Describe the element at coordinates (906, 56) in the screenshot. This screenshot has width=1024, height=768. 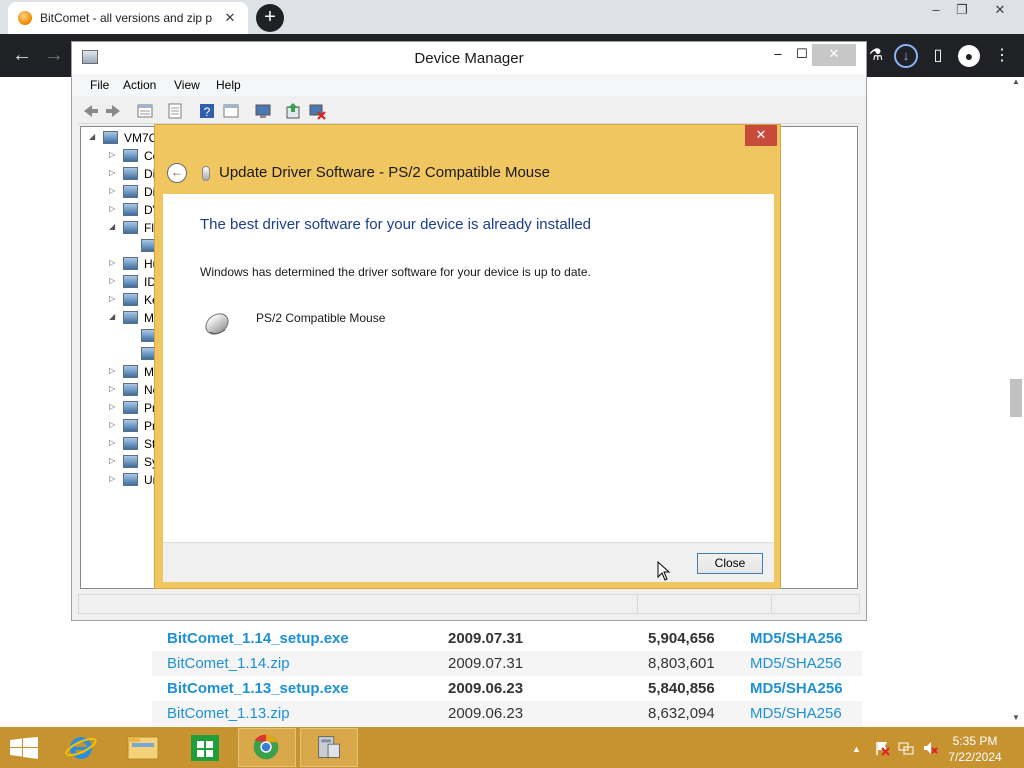
I see `download-icon: ↓` at that location.